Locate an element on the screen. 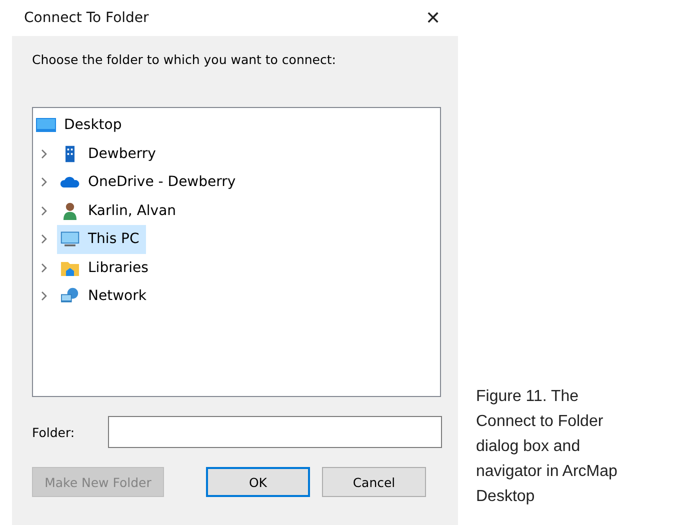 The image size is (679, 525). tree-item: Libraries is located at coordinates (106, 267).